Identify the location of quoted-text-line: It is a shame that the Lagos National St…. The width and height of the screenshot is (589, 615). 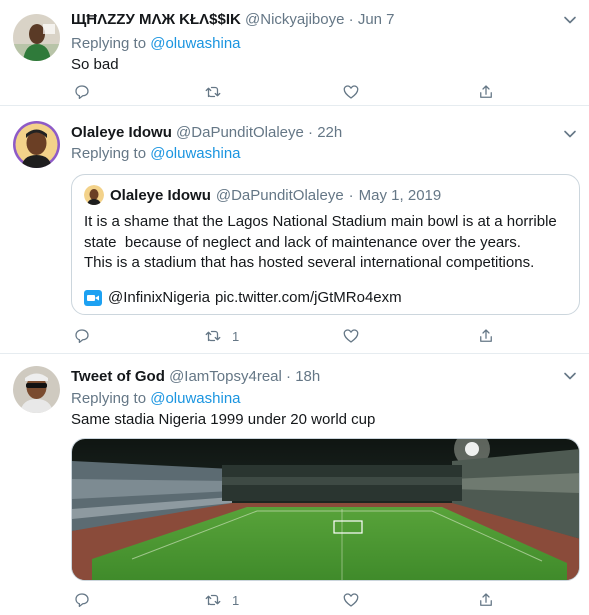
(320, 221).